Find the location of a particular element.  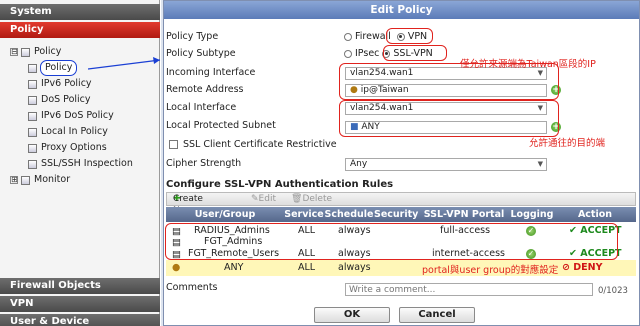

section-user-device: User & Device is located at coordinates (80, 320).